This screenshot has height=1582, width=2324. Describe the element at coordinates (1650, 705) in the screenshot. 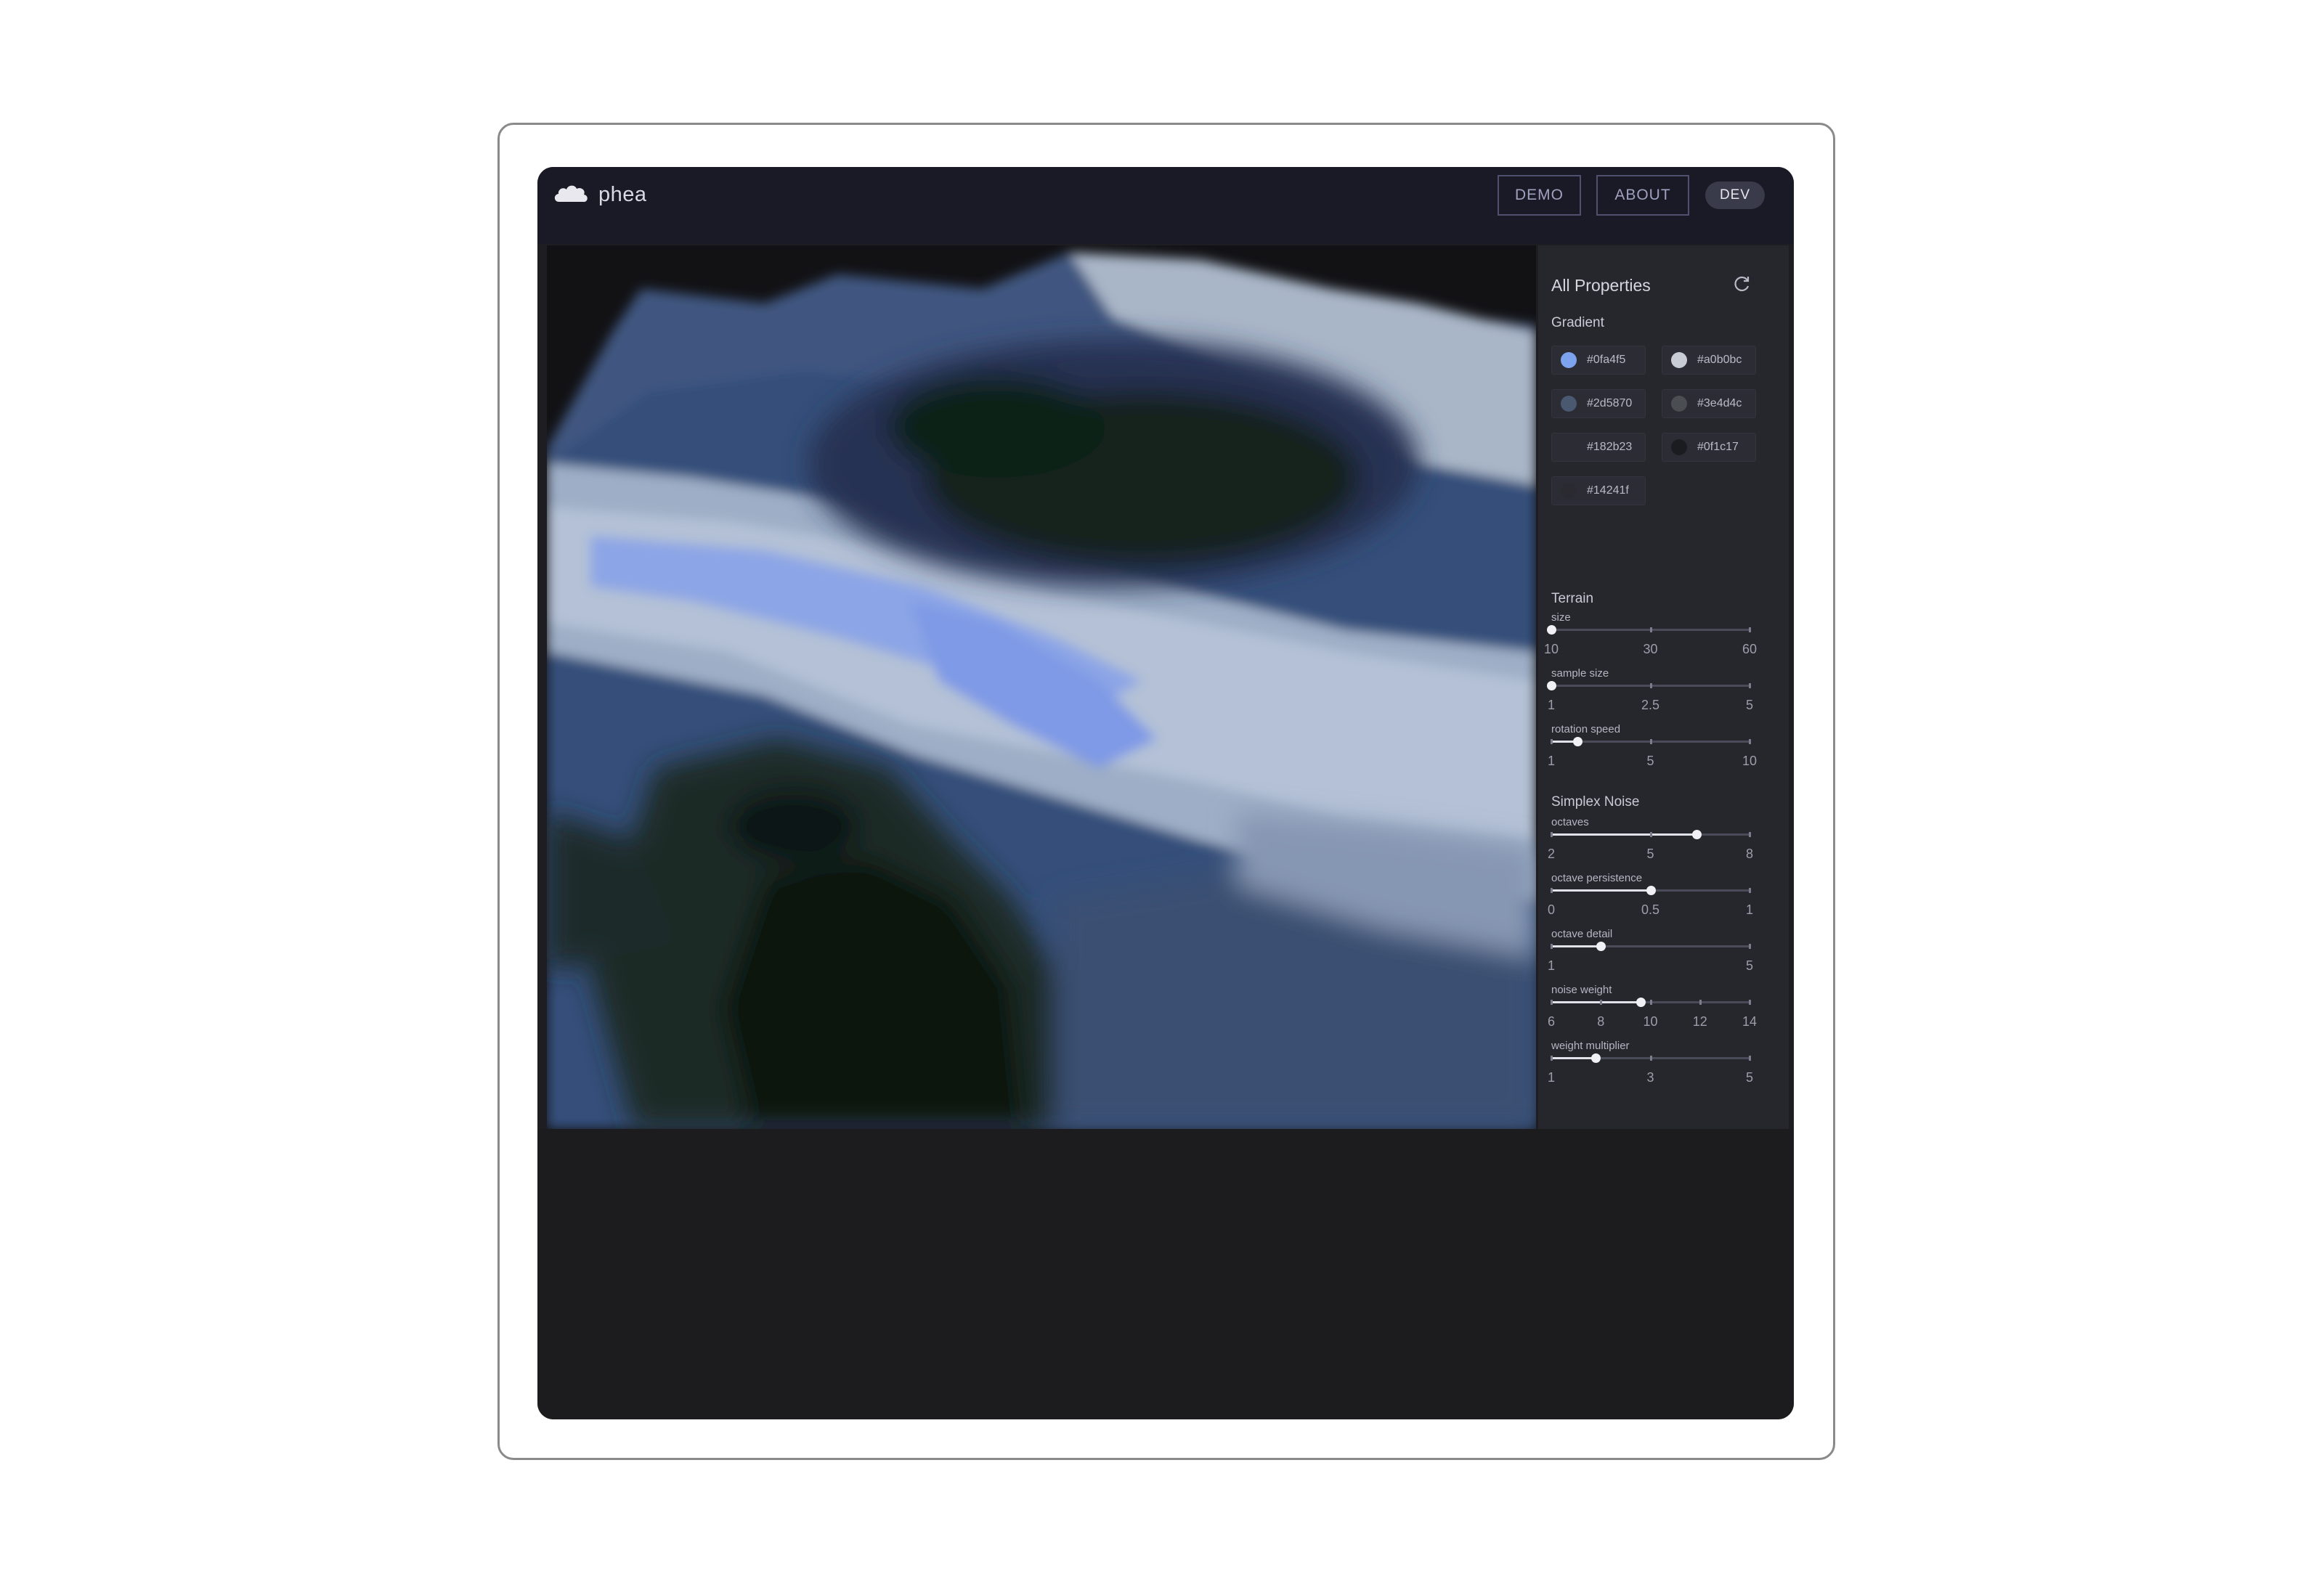

I see `slider-tick-label: 2.5` at that location.